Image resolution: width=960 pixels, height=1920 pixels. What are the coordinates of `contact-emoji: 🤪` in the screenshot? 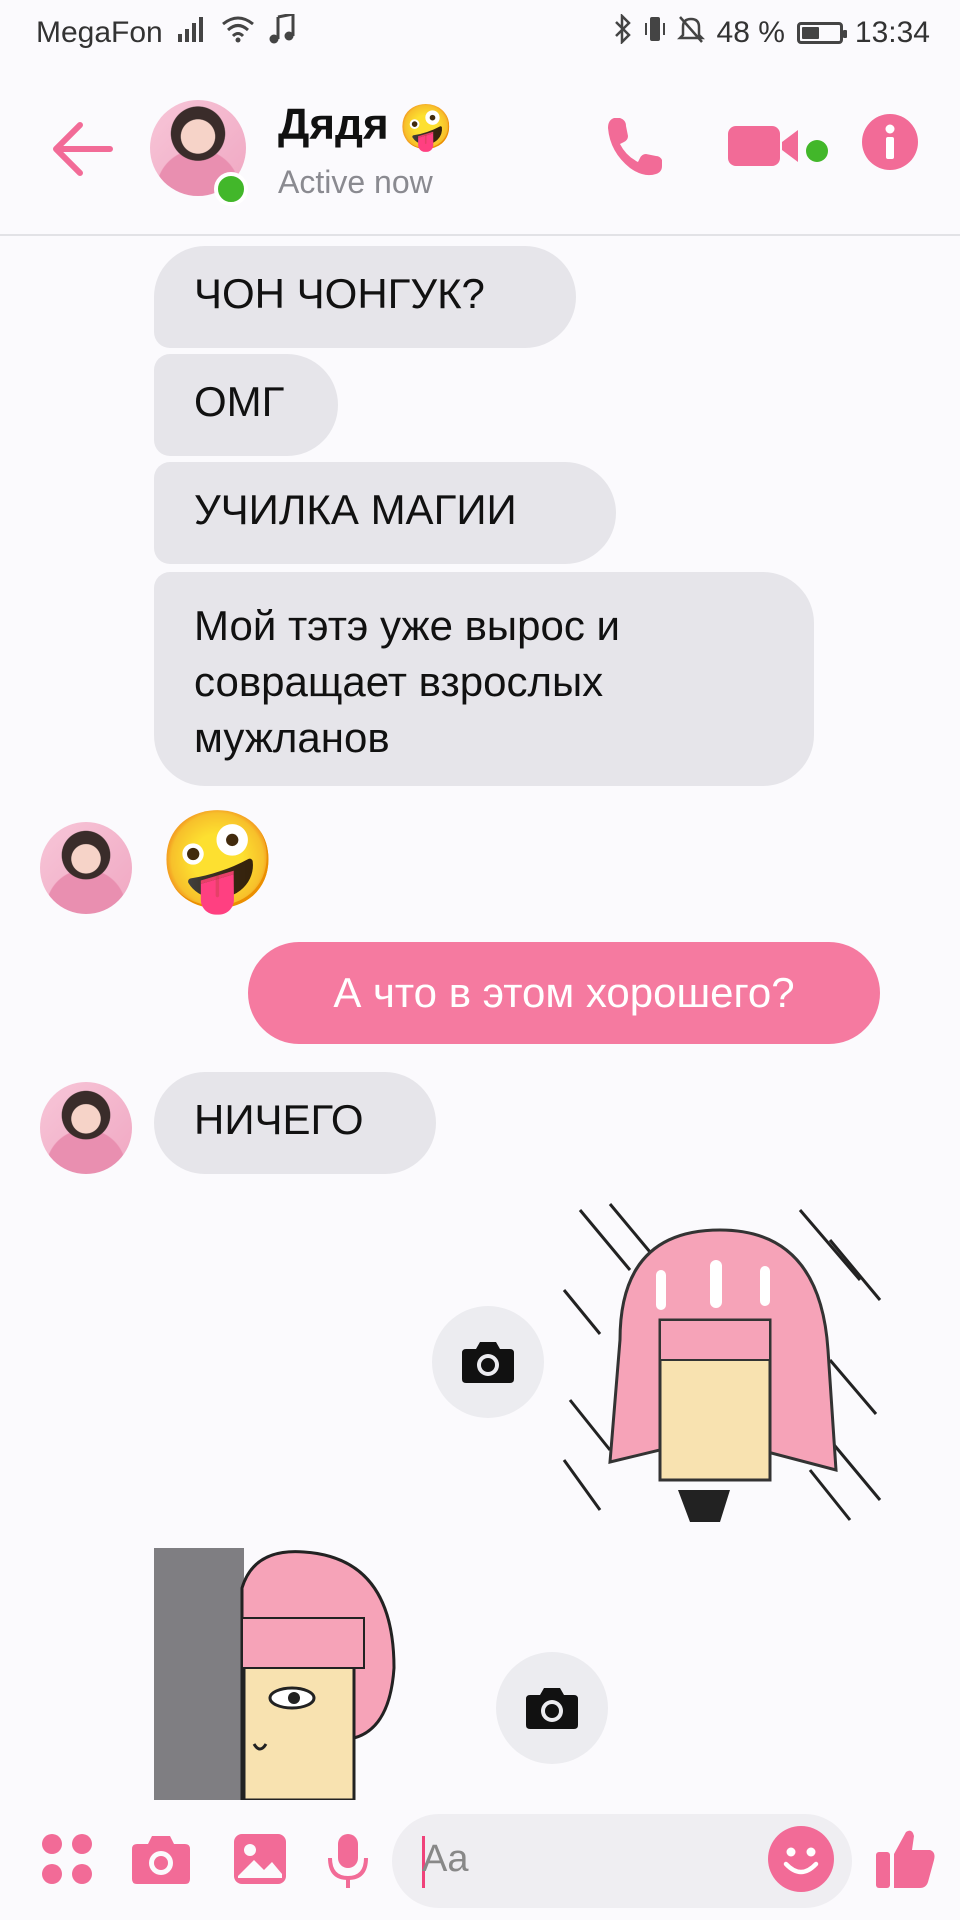 It's located at (426, 128).